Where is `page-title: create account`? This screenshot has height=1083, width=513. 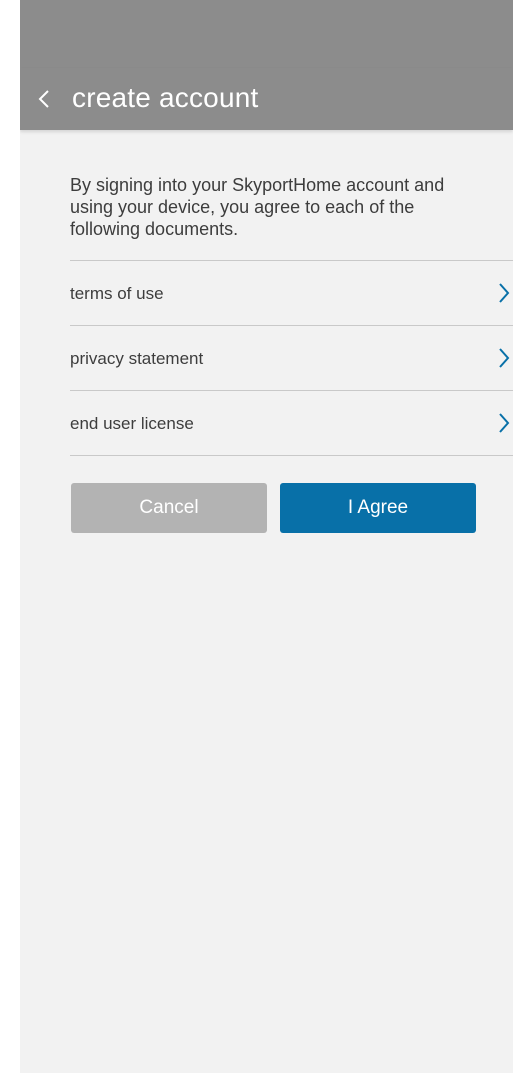 page-title: create account is located at coordinates (165, 97).